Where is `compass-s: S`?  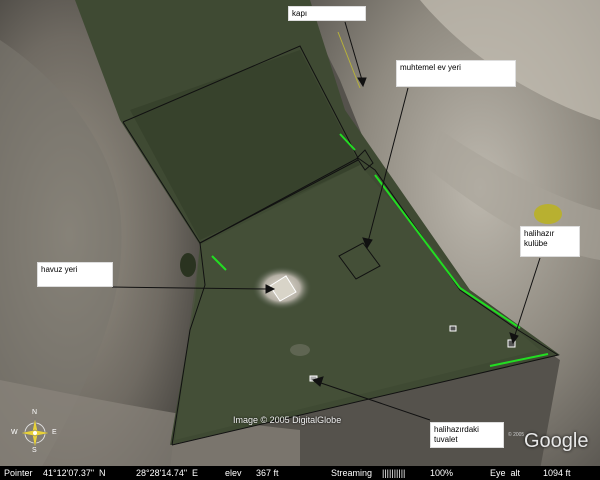
compass-s: S is located at coordinates (34, 450).